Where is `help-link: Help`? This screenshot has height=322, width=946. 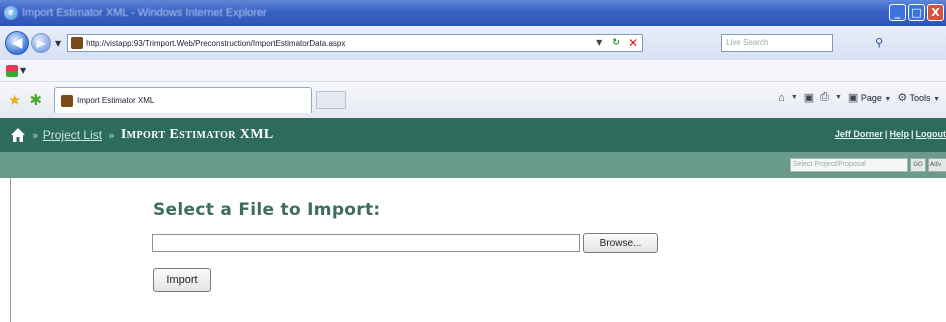 help-link: Help is located at coordinates (899, 134).